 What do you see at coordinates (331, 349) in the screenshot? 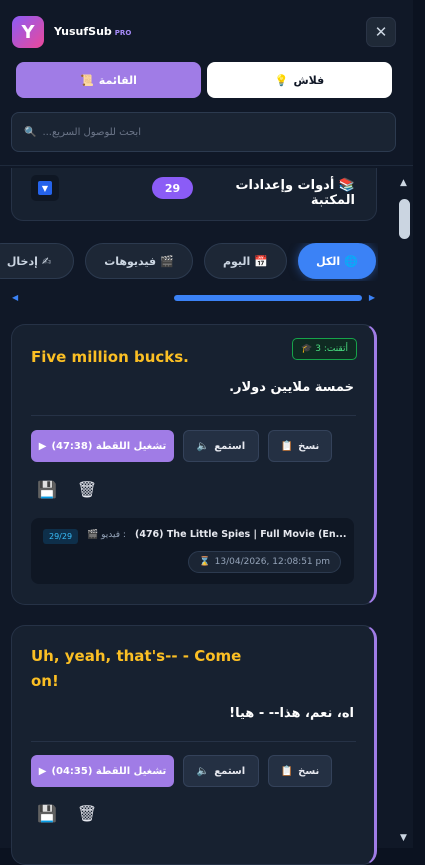
I see `learned-count: أتقنت: 3` at bounding box center [331, 349].